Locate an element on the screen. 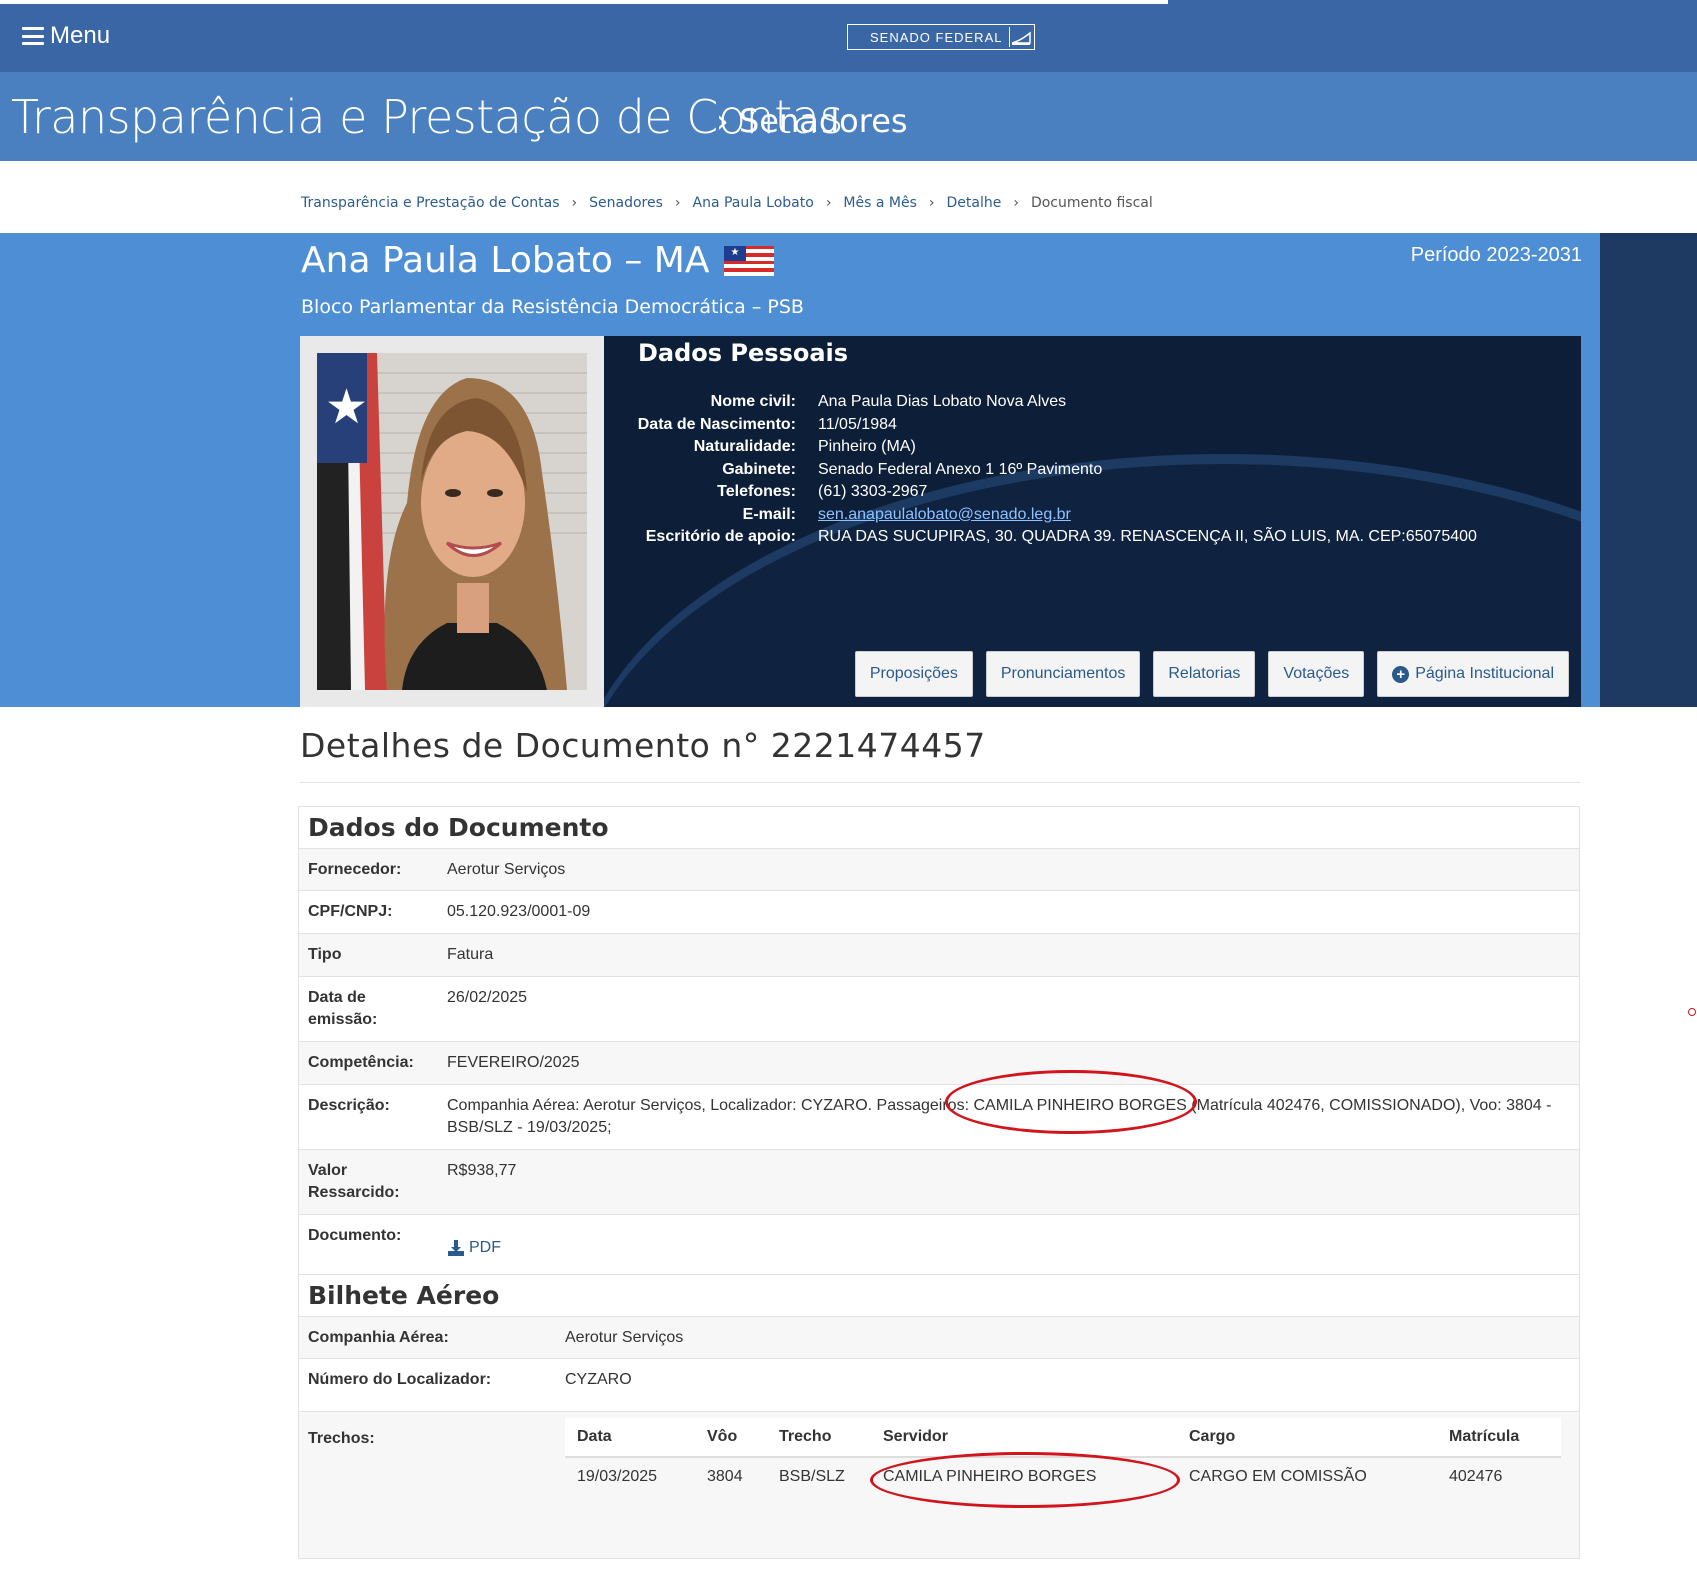  field-label: E-mail: is located at coordinates (769, 514).